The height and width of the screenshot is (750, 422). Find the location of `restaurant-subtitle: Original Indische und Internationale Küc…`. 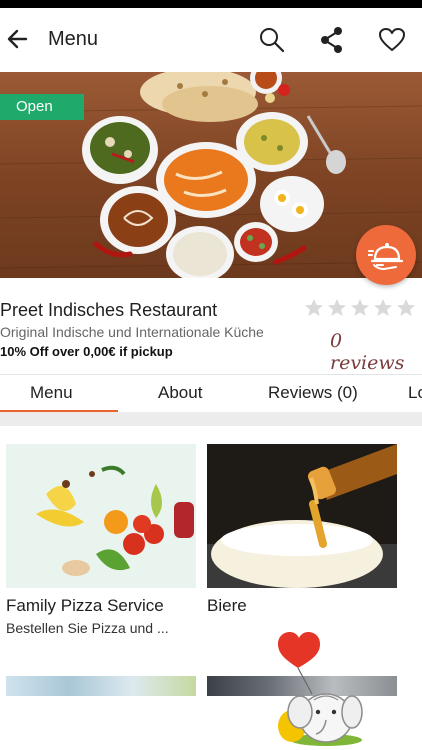

restaurant-subtitle: Original Indische und Internationale Küc… is located at coordinates (132, 332).